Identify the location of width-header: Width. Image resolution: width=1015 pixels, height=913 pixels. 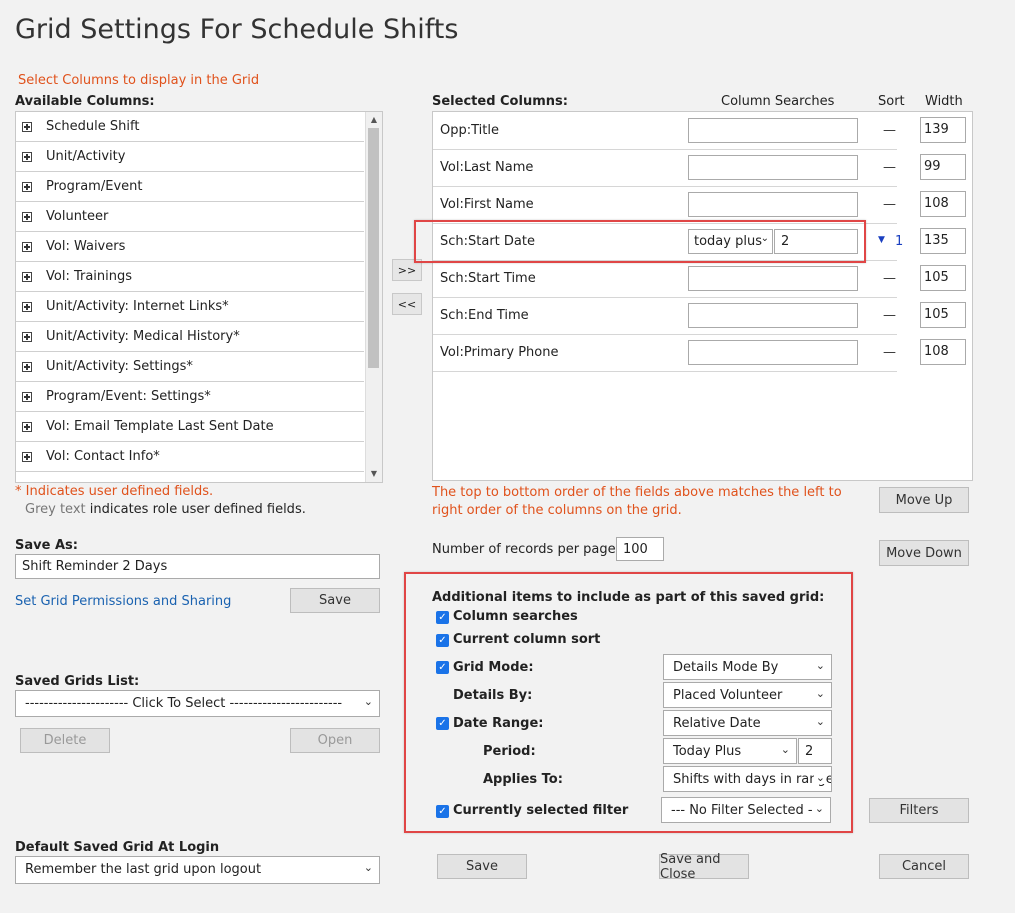
(944, 101).